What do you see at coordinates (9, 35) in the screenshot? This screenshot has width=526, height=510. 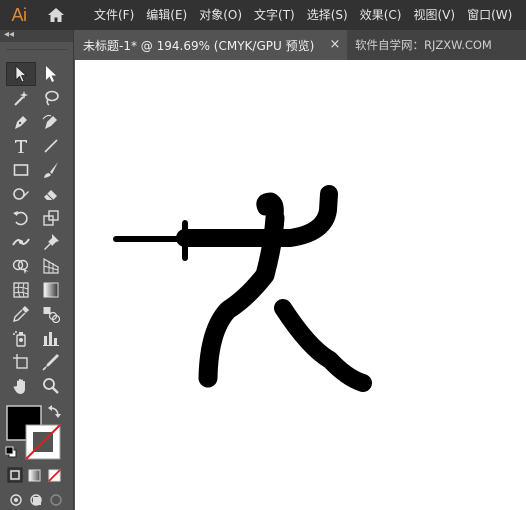 I see `collapse-panel-icon: ◂◂` at bounding box center [9, 35].